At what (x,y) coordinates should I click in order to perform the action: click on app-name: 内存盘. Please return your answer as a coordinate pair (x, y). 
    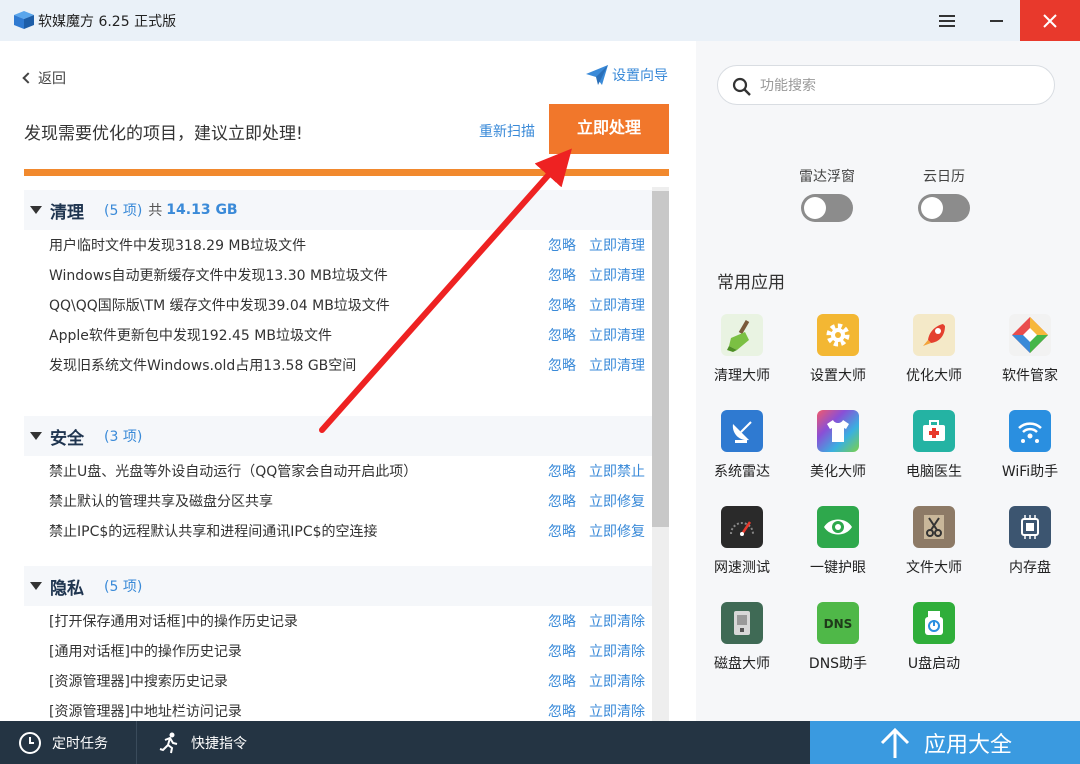
    Looking at the image, I should click on (1030, 568).